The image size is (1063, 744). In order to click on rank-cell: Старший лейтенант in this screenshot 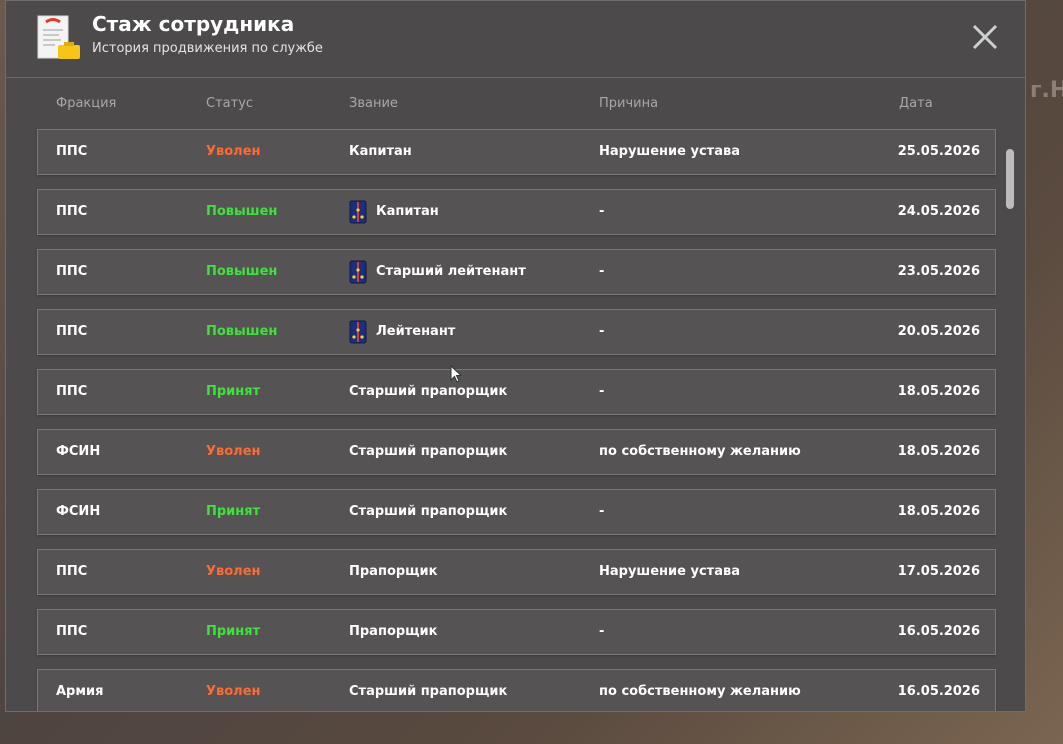, I will do `click(437, 272)`.